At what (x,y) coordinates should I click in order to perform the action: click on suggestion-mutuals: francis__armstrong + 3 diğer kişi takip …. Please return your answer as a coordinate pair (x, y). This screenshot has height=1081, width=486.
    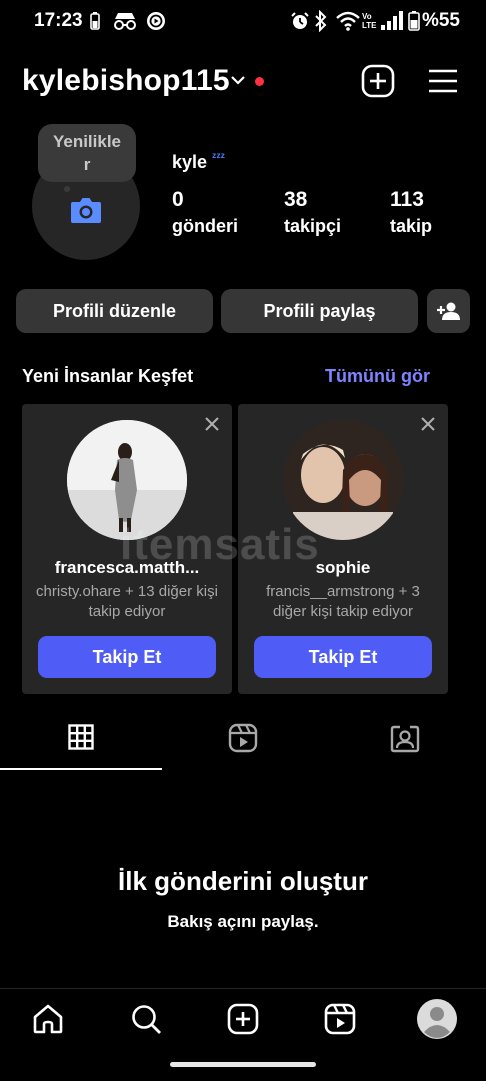
    Looking at the image, I should click on (343, 601).